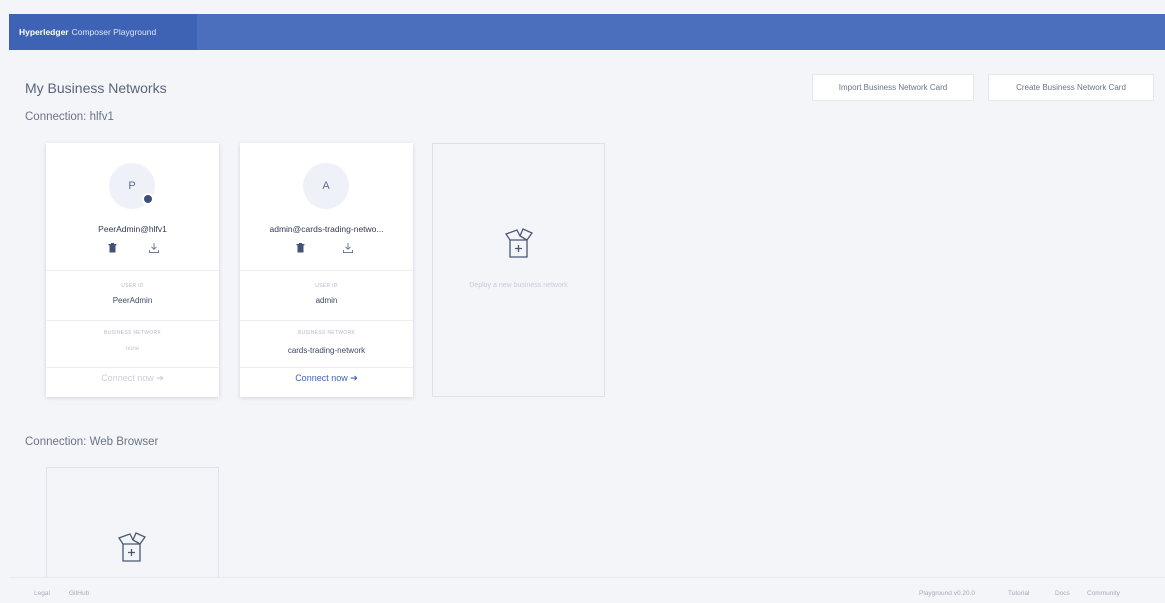  What do you see at coordinates (96, 88) in the screenshot?
I see `page-title: My Business Networks` at bounding box center [96, 88].